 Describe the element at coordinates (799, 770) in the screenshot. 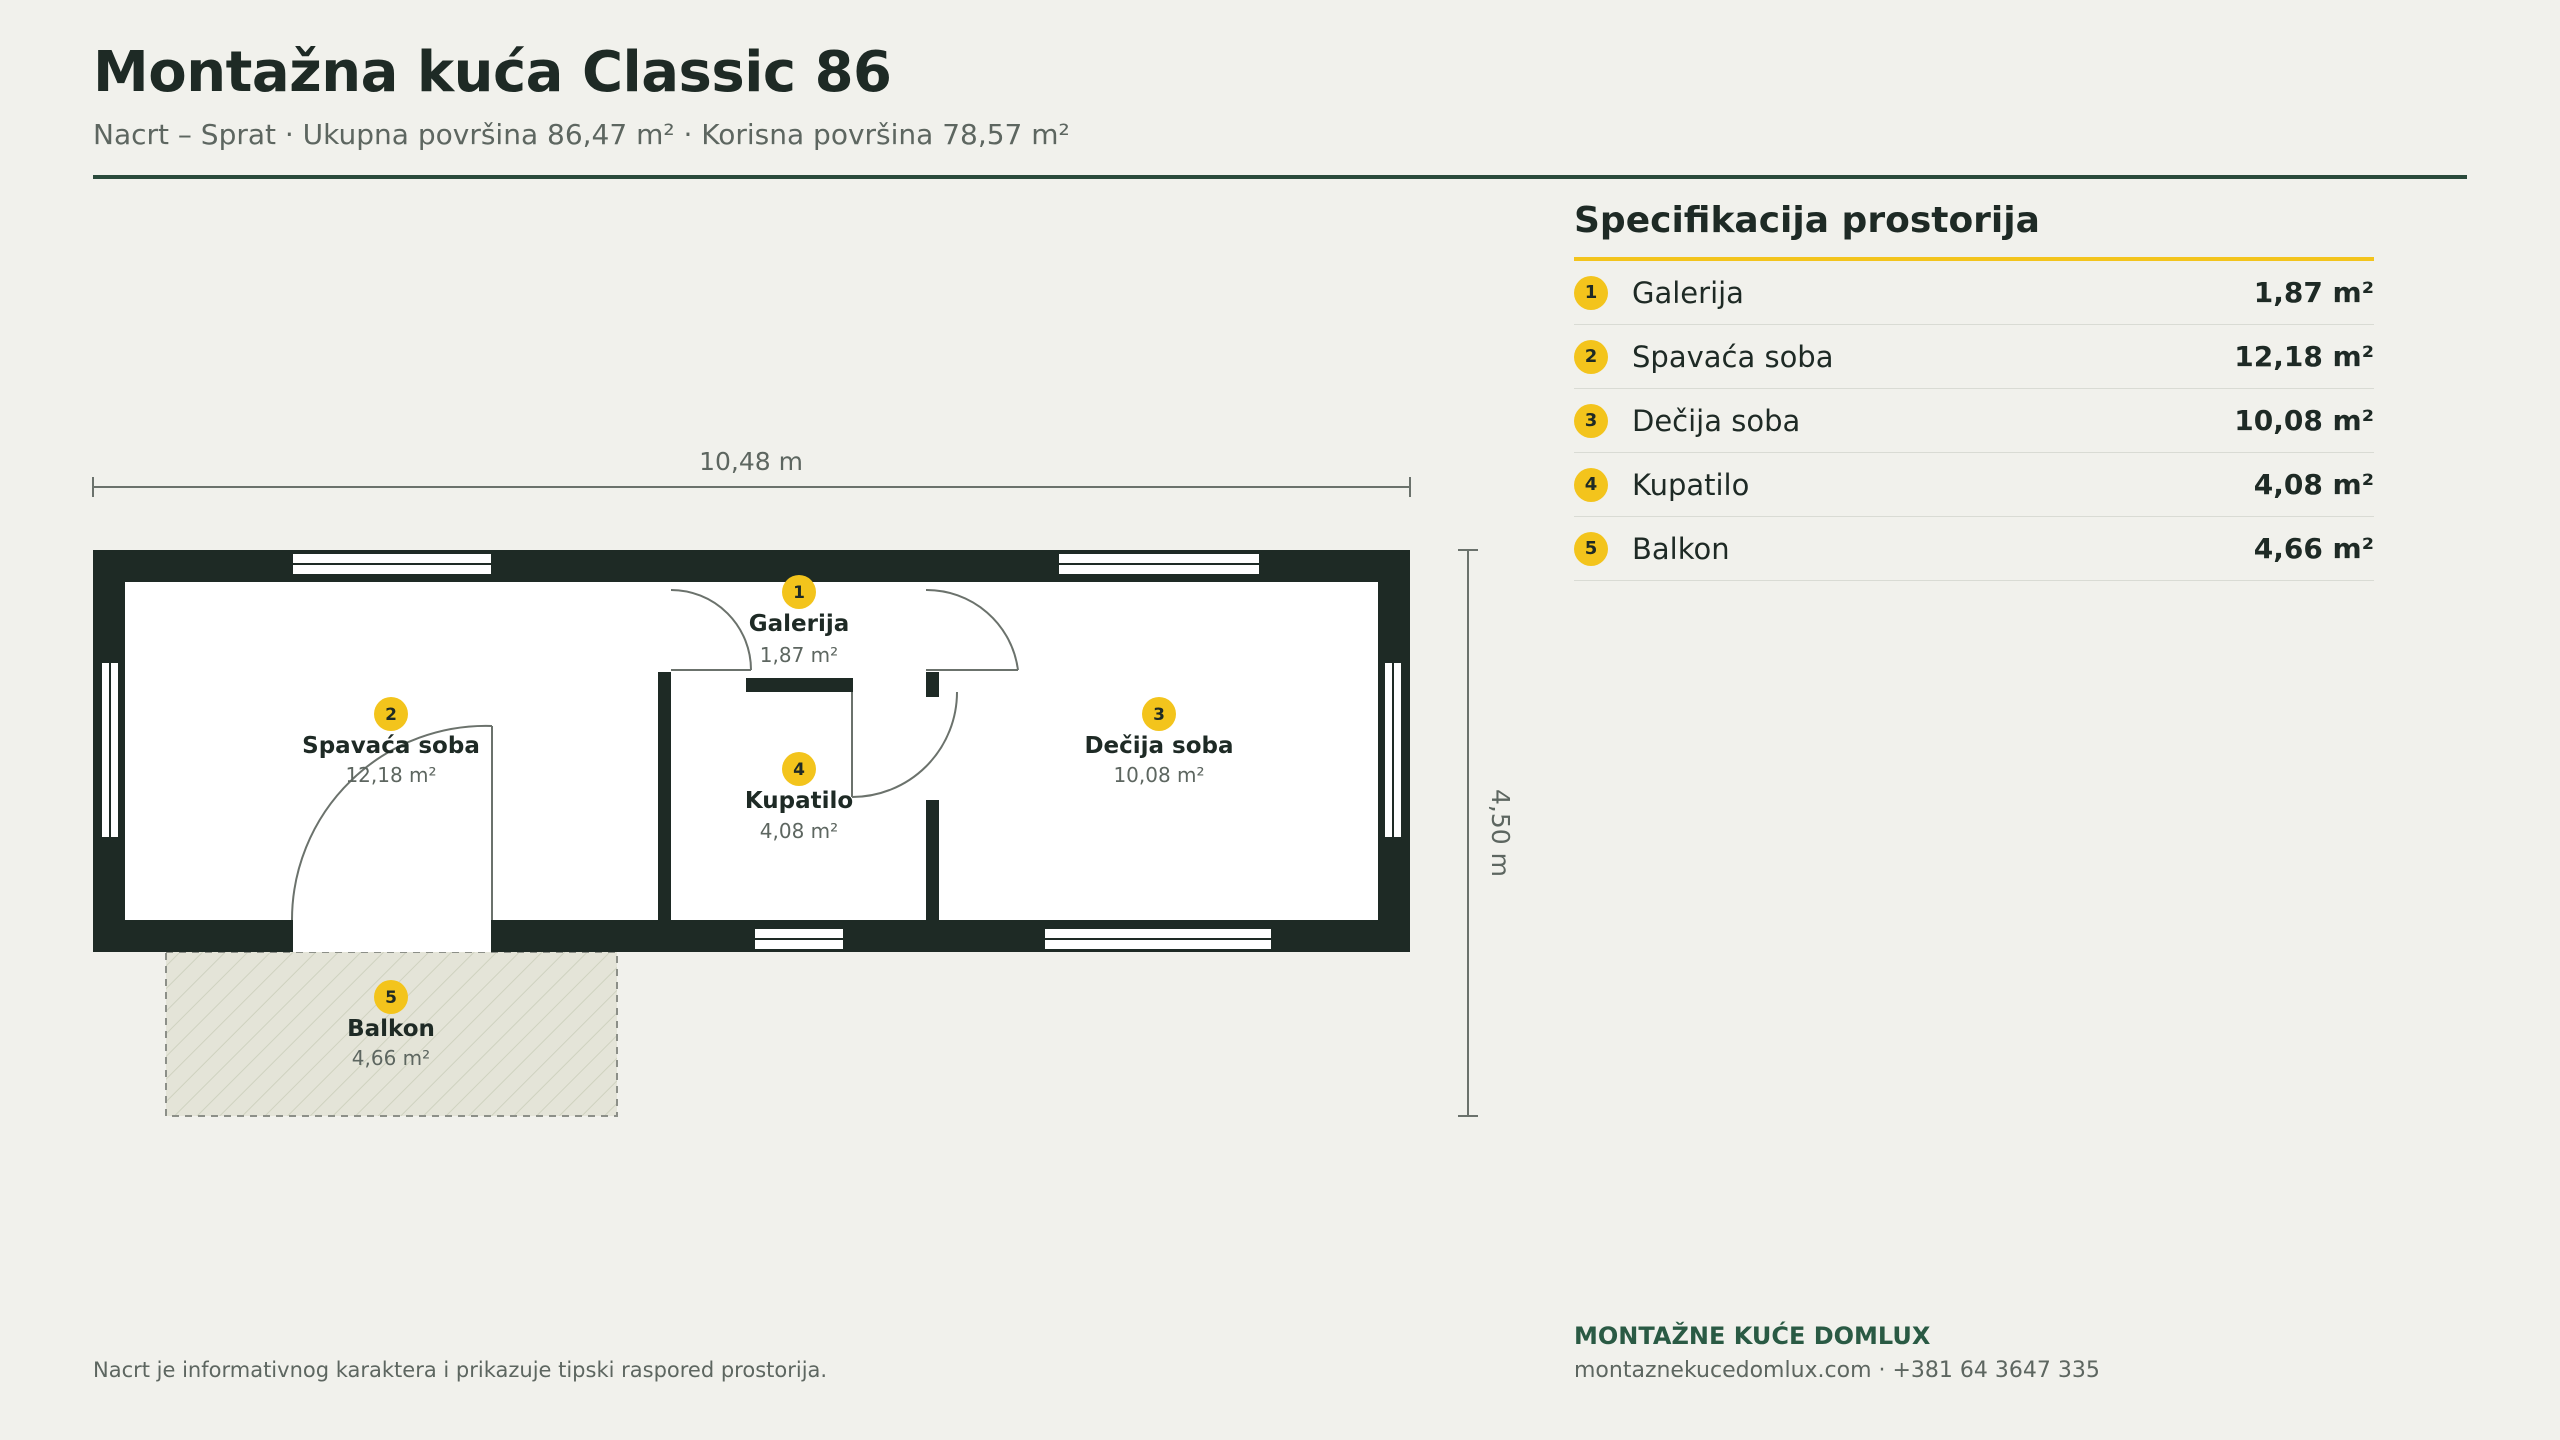

I see `room-number: 4` at that location.